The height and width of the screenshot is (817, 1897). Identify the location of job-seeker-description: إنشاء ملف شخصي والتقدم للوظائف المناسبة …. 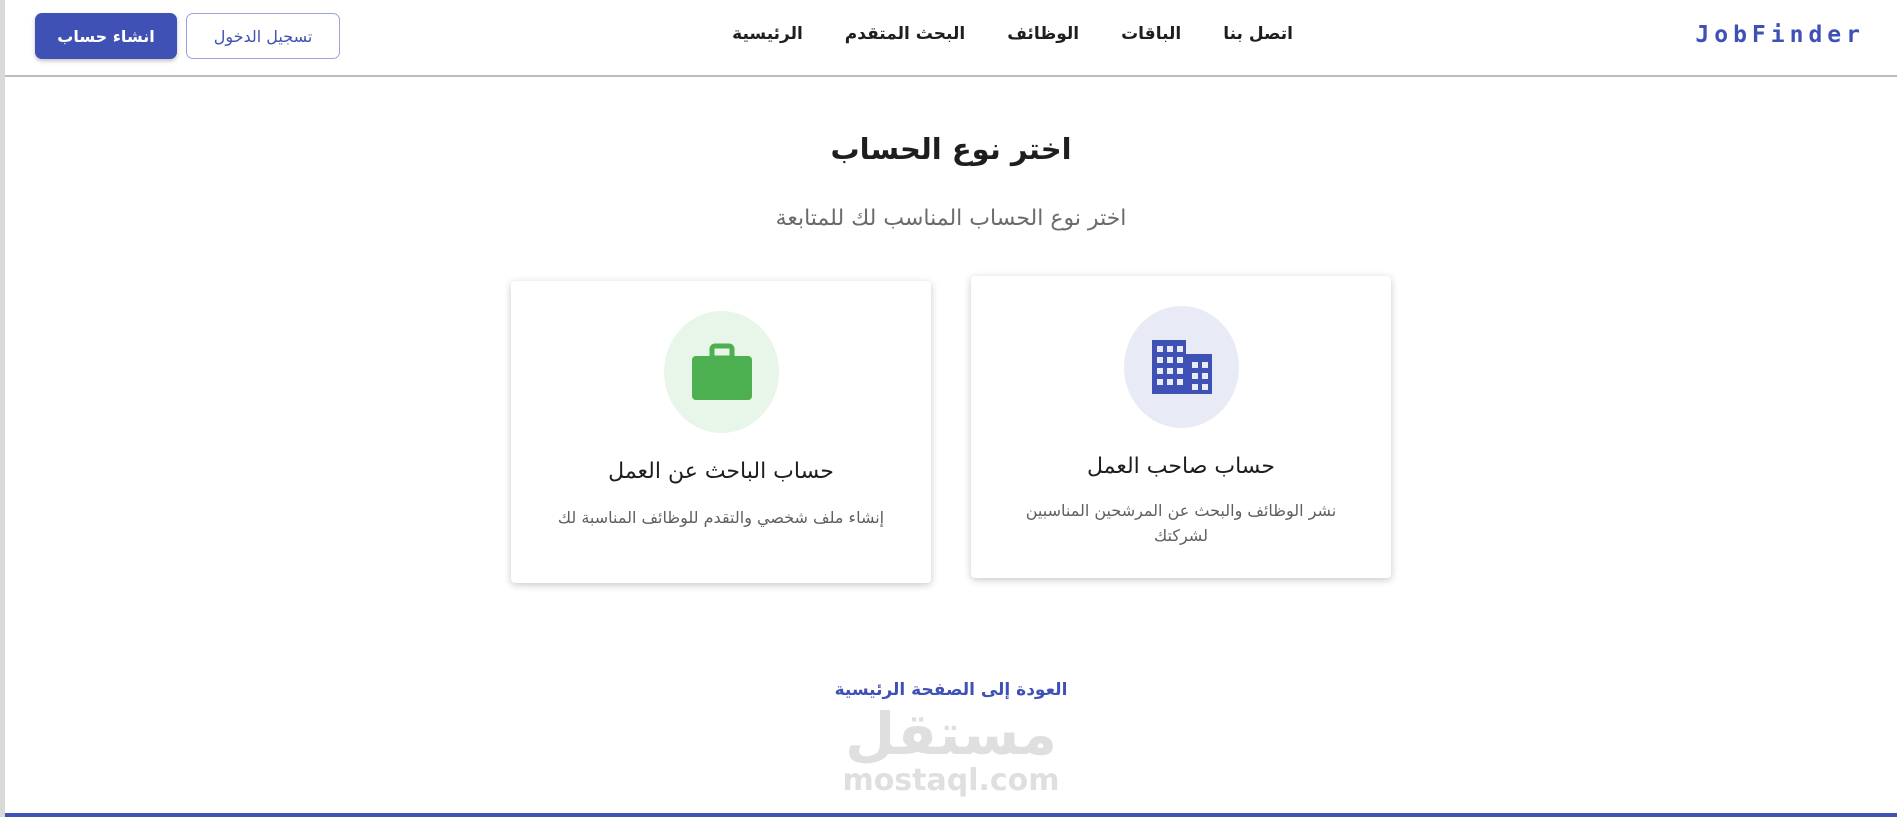
(721, 517).